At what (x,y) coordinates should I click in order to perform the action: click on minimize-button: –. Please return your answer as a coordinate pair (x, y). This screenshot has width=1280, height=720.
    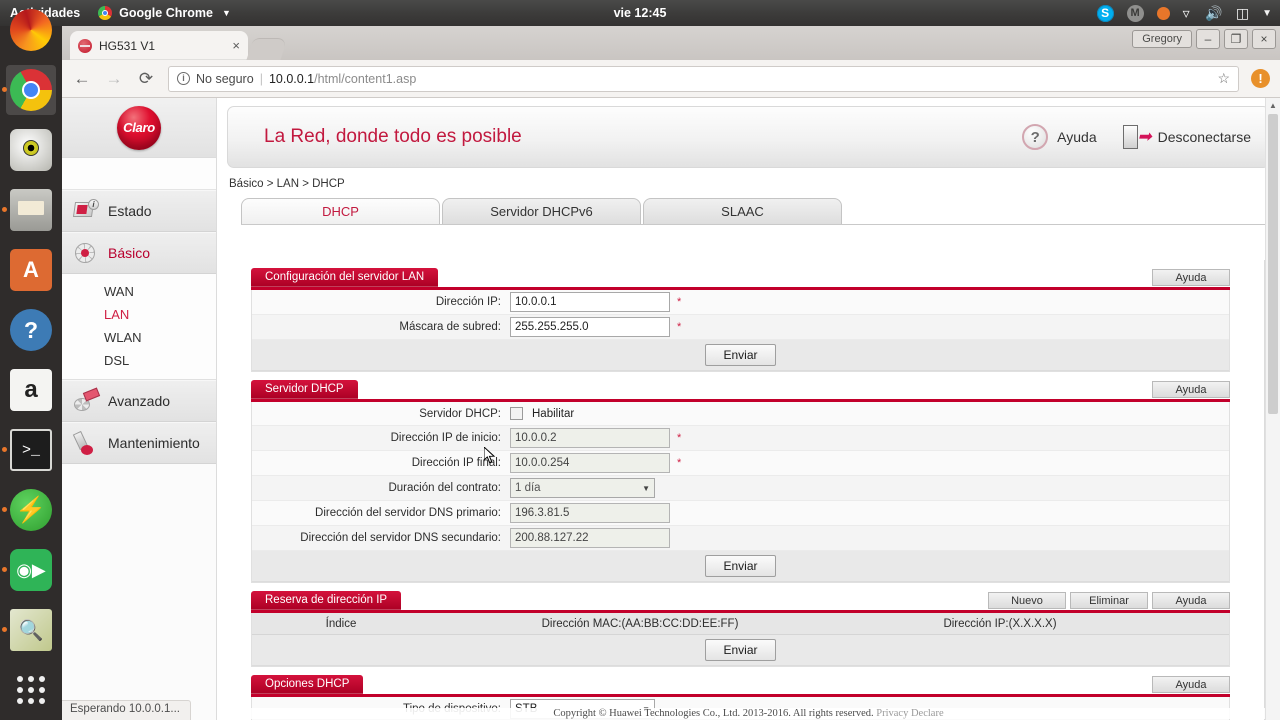
    Looking at the image, I should click on (1208, 39).